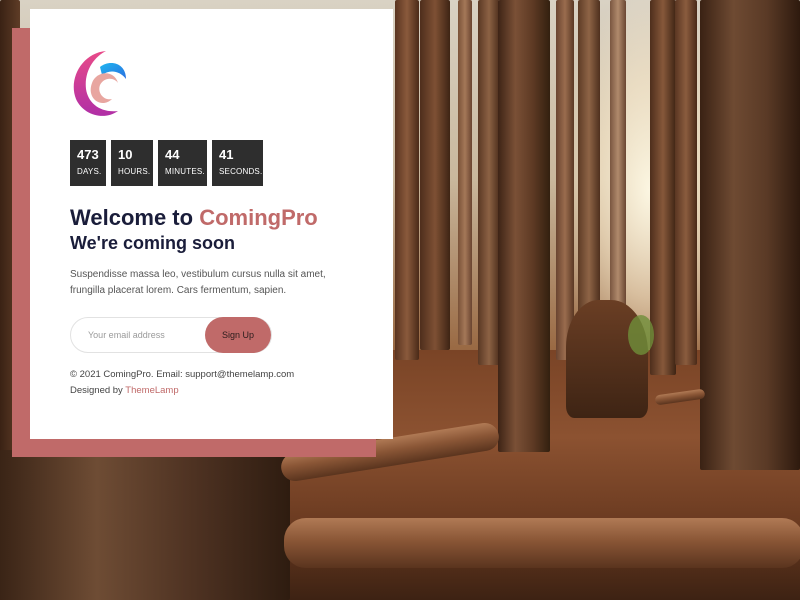 Image resolution: width=800 pixels, height=600 pixels. I want to click on countdown-minutes-label: MINUTES., so click(185, 171).